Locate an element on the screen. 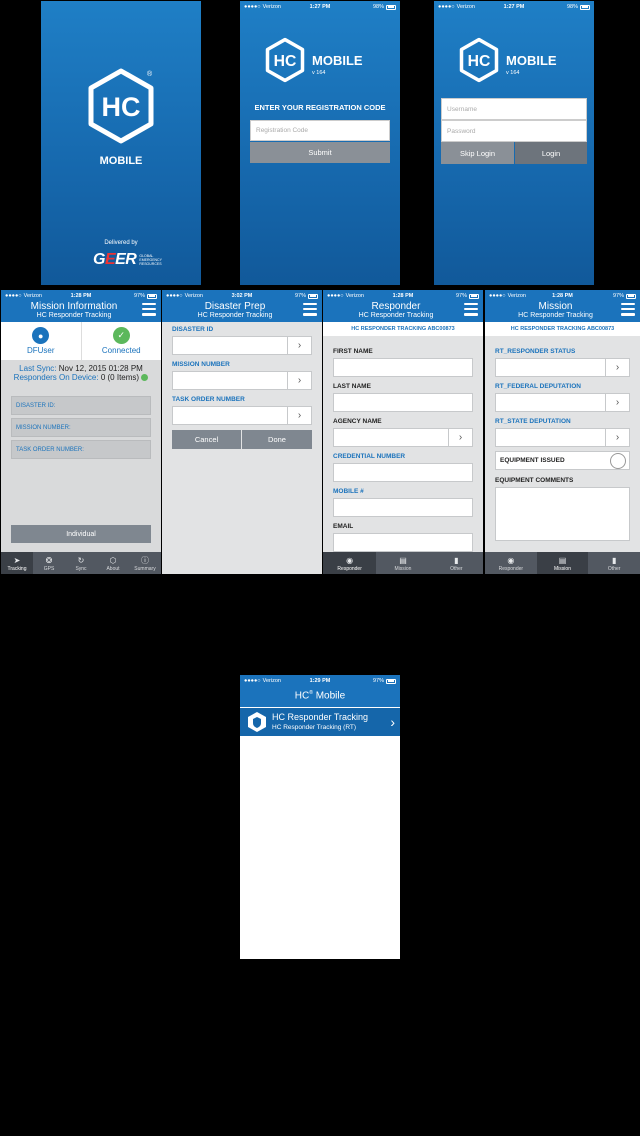 The height and width of the screenshot is (1136, 640). info-icon: ⓘ is located at coordinates (145, 560).